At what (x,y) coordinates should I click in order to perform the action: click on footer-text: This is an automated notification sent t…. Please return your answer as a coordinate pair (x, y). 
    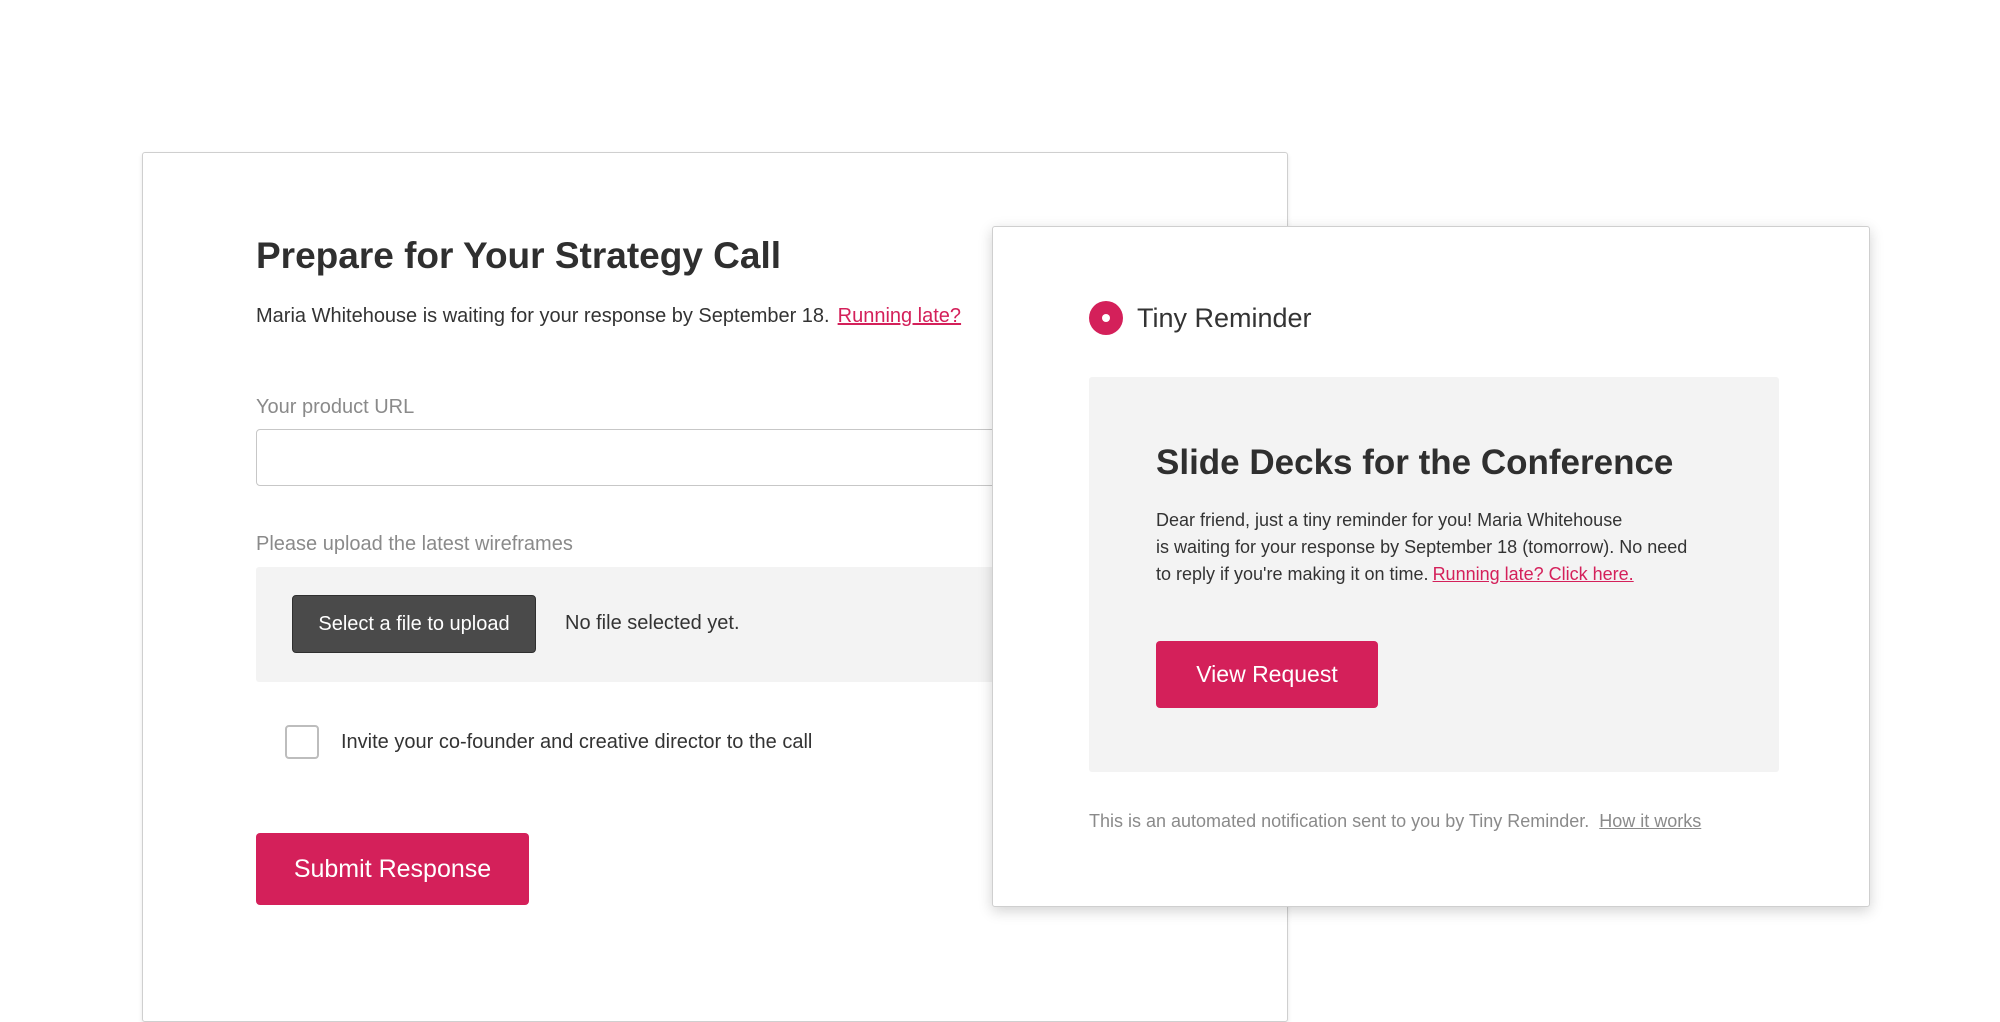
    Looking at the image, I should click on (1339, 821).